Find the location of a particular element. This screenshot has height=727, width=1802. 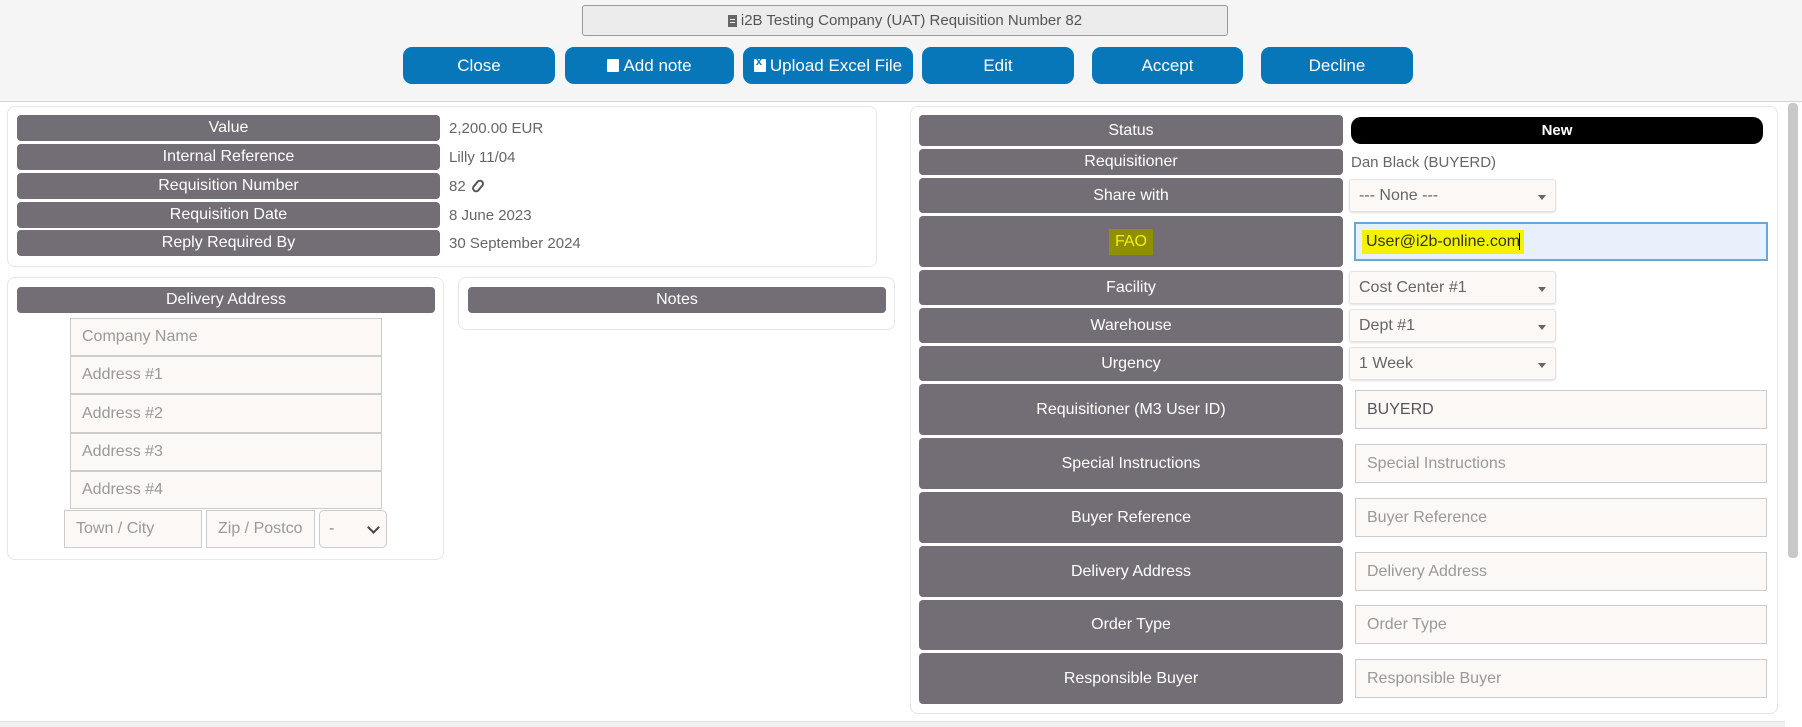

share-with-value: --- None --- is located at coordinates (1399, 195).